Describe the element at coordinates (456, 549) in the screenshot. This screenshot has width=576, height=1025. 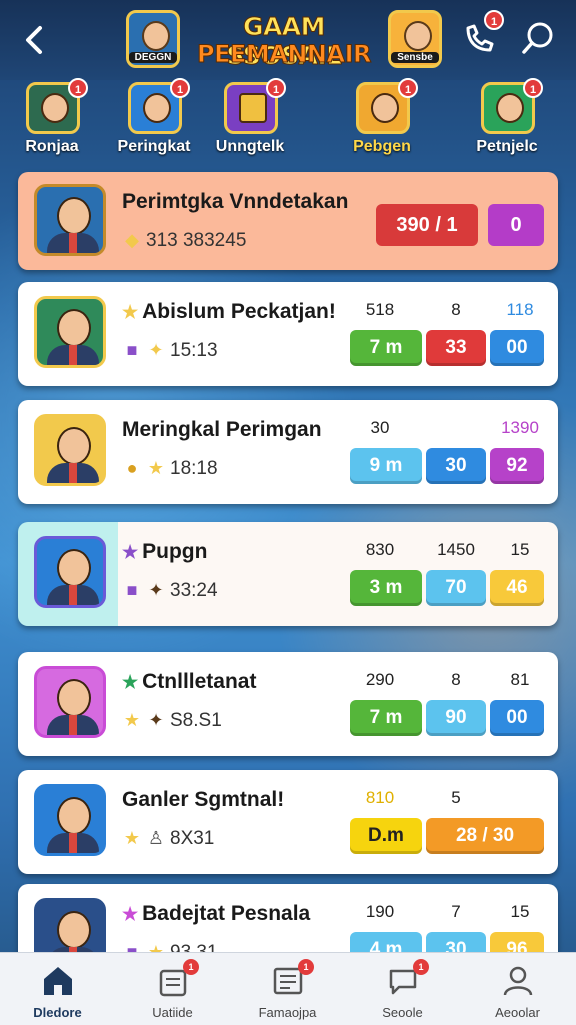
I see `stat-header-2: 1450` at that location.